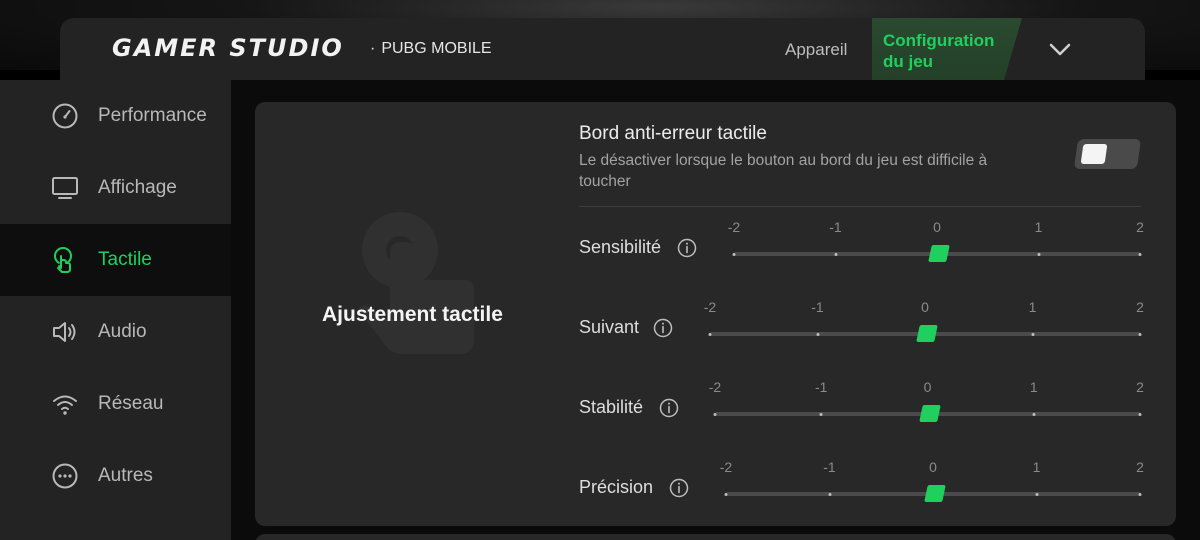 This screenshot has height=540, width=1200. Describe the element at coordinates (131, 403) in the screenshot. I see `sidebar-item-label: Réseau` at that location.